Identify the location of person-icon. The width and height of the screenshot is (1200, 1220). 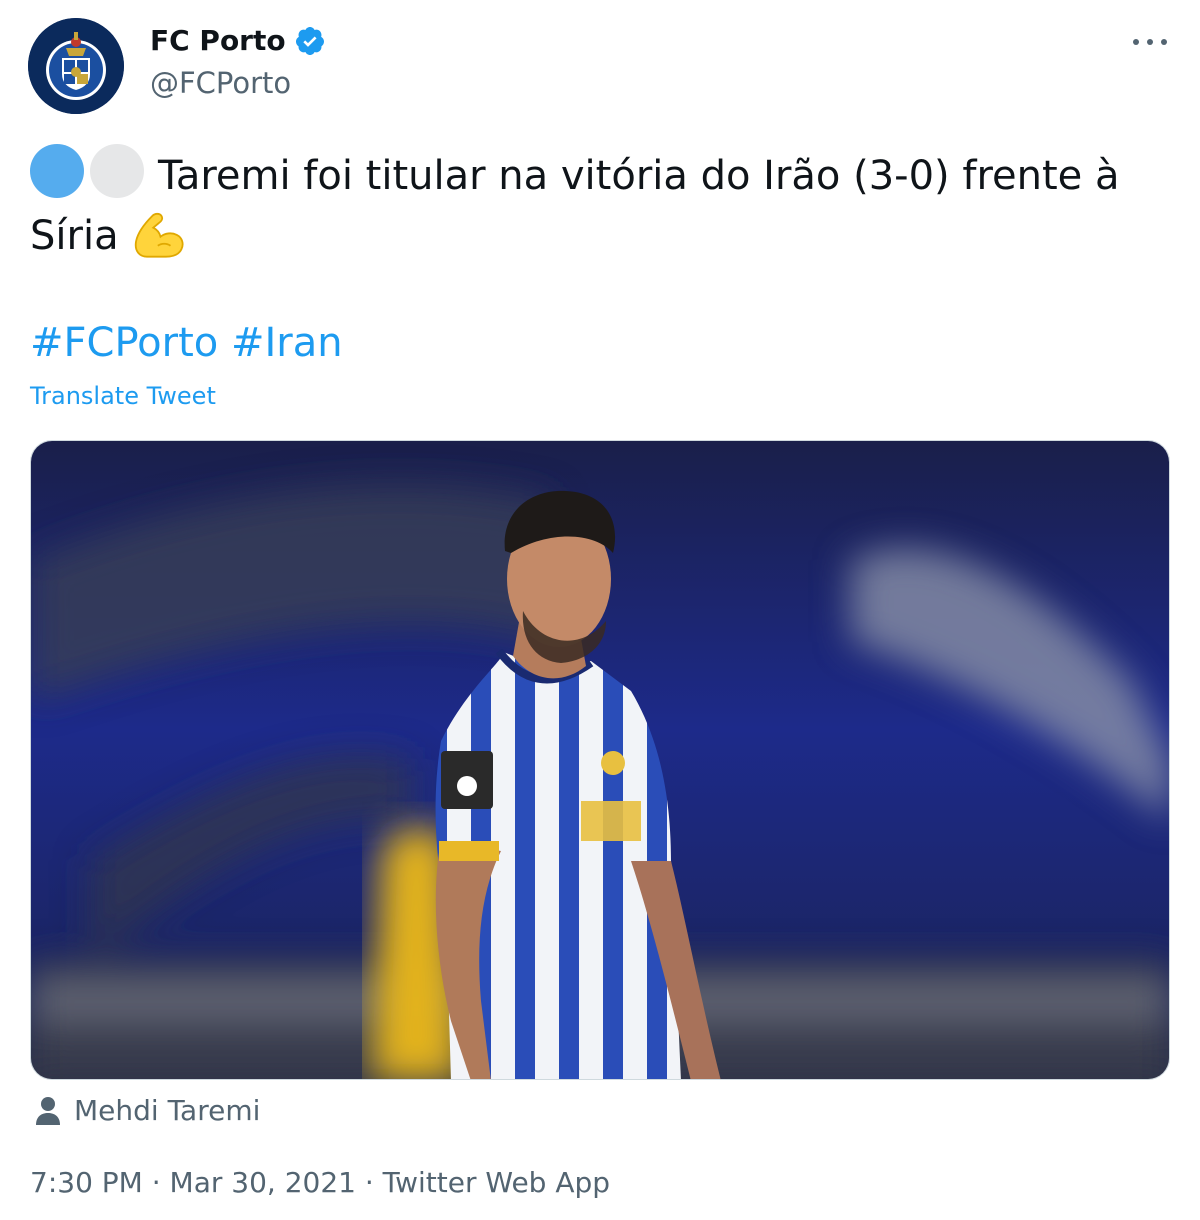
(48, 1110).